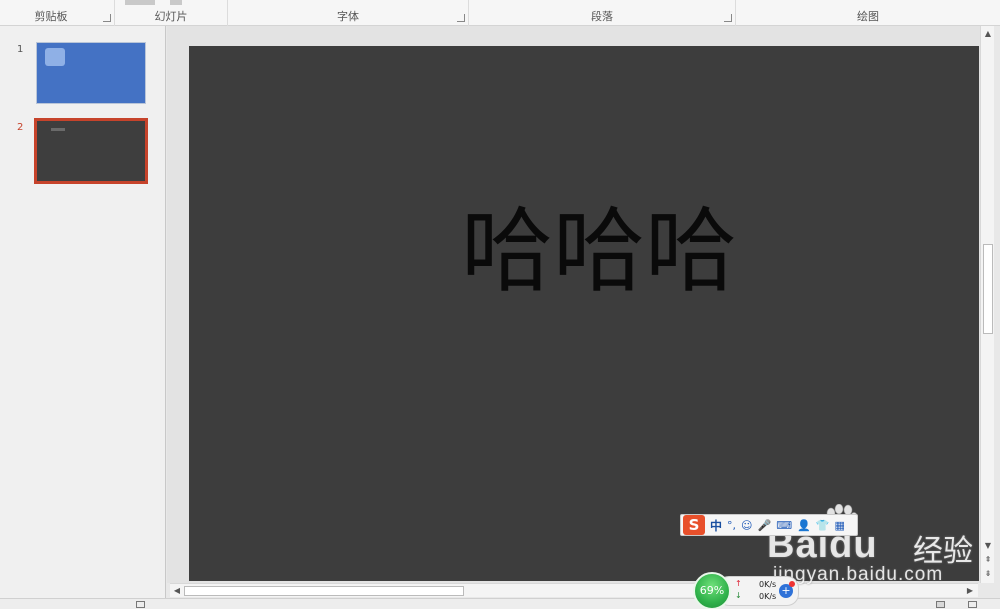 The image size is (1000, 609). Describe the element at coordinates (712, 590) in the screenshot. I see `memory-usage-ball: 69%` at that location.